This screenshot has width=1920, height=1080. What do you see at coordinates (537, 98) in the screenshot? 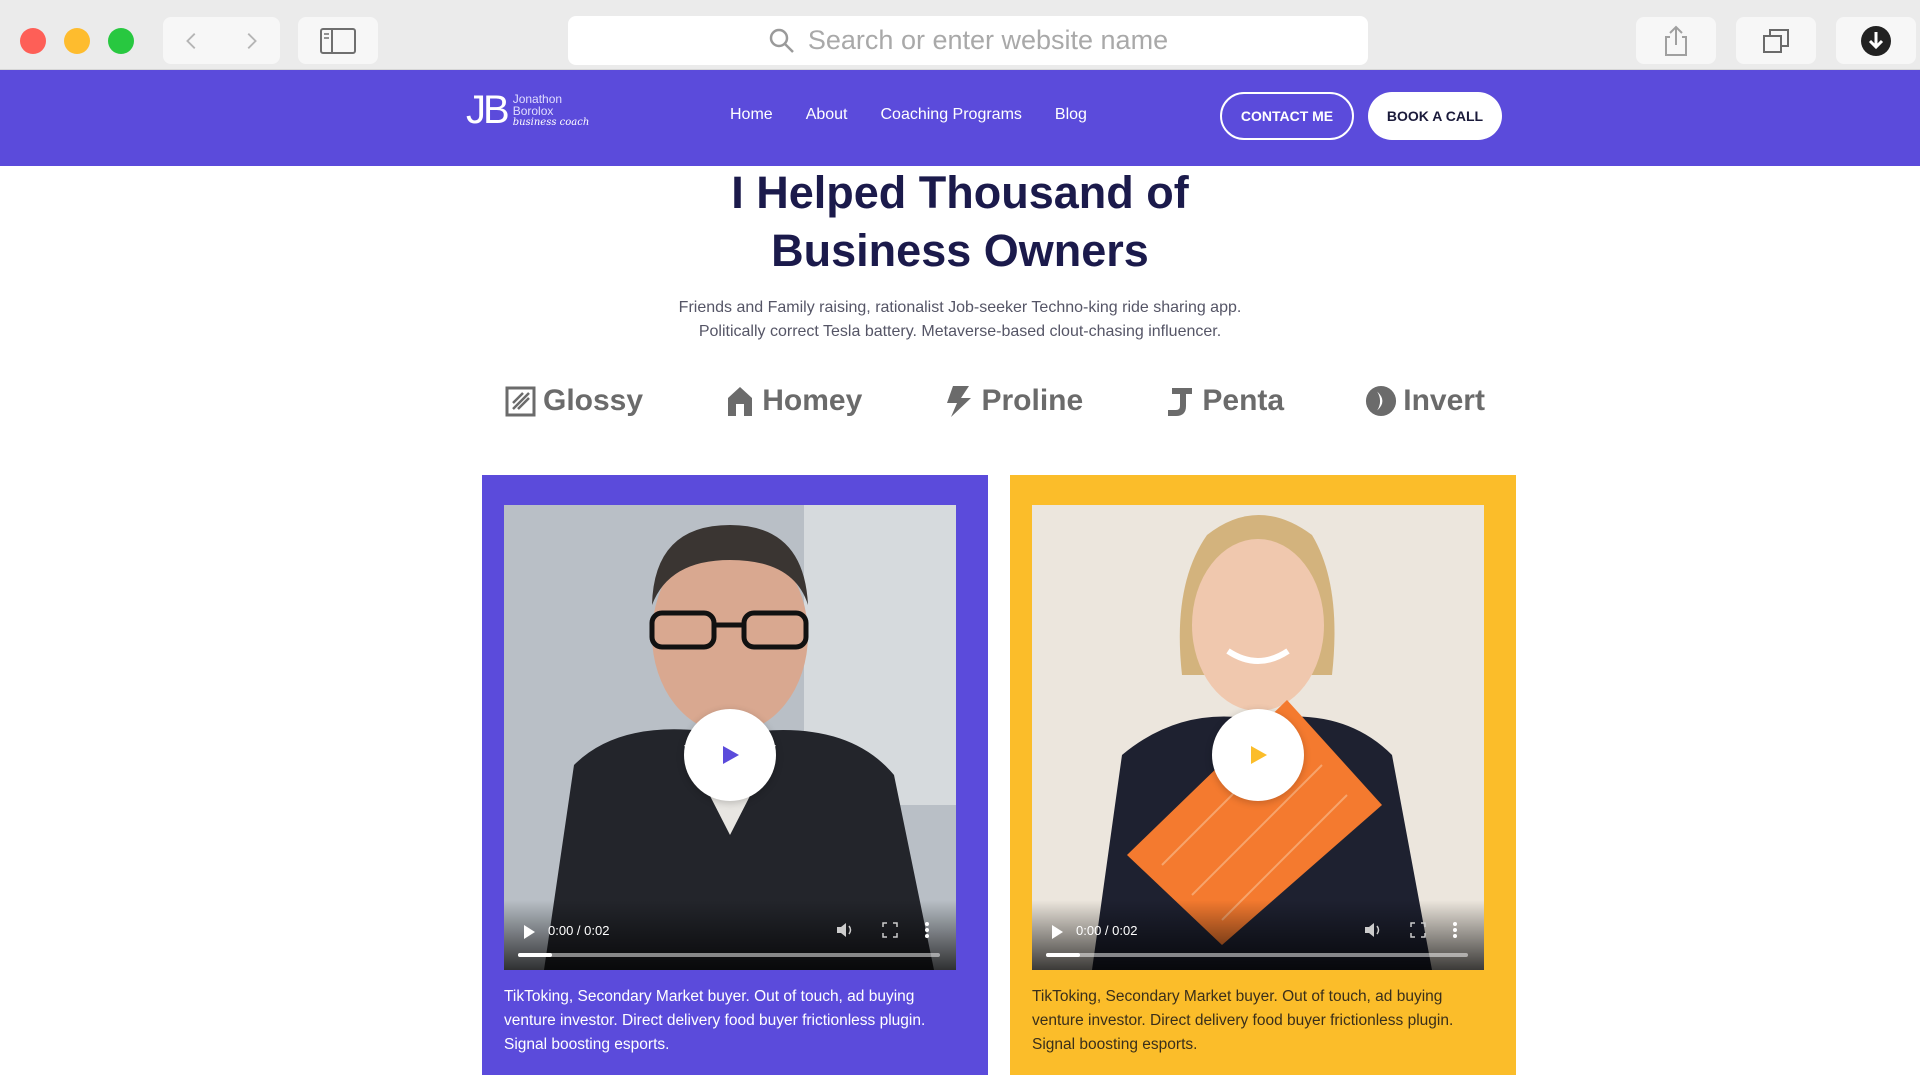
I see `logo-line-first: Jonathon` at bounding box center [537, 98].